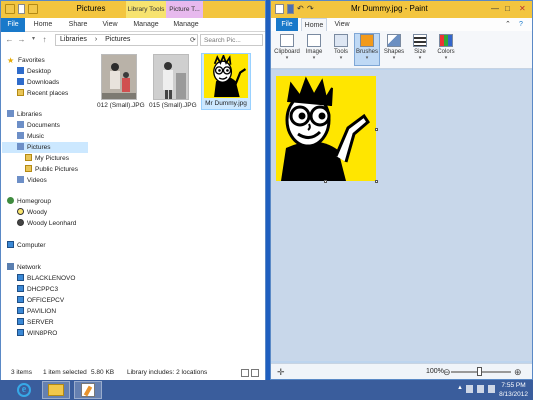  Describe the element at coordinates (245, 373) in the screenshot. I see `details-view-icon` at that location.